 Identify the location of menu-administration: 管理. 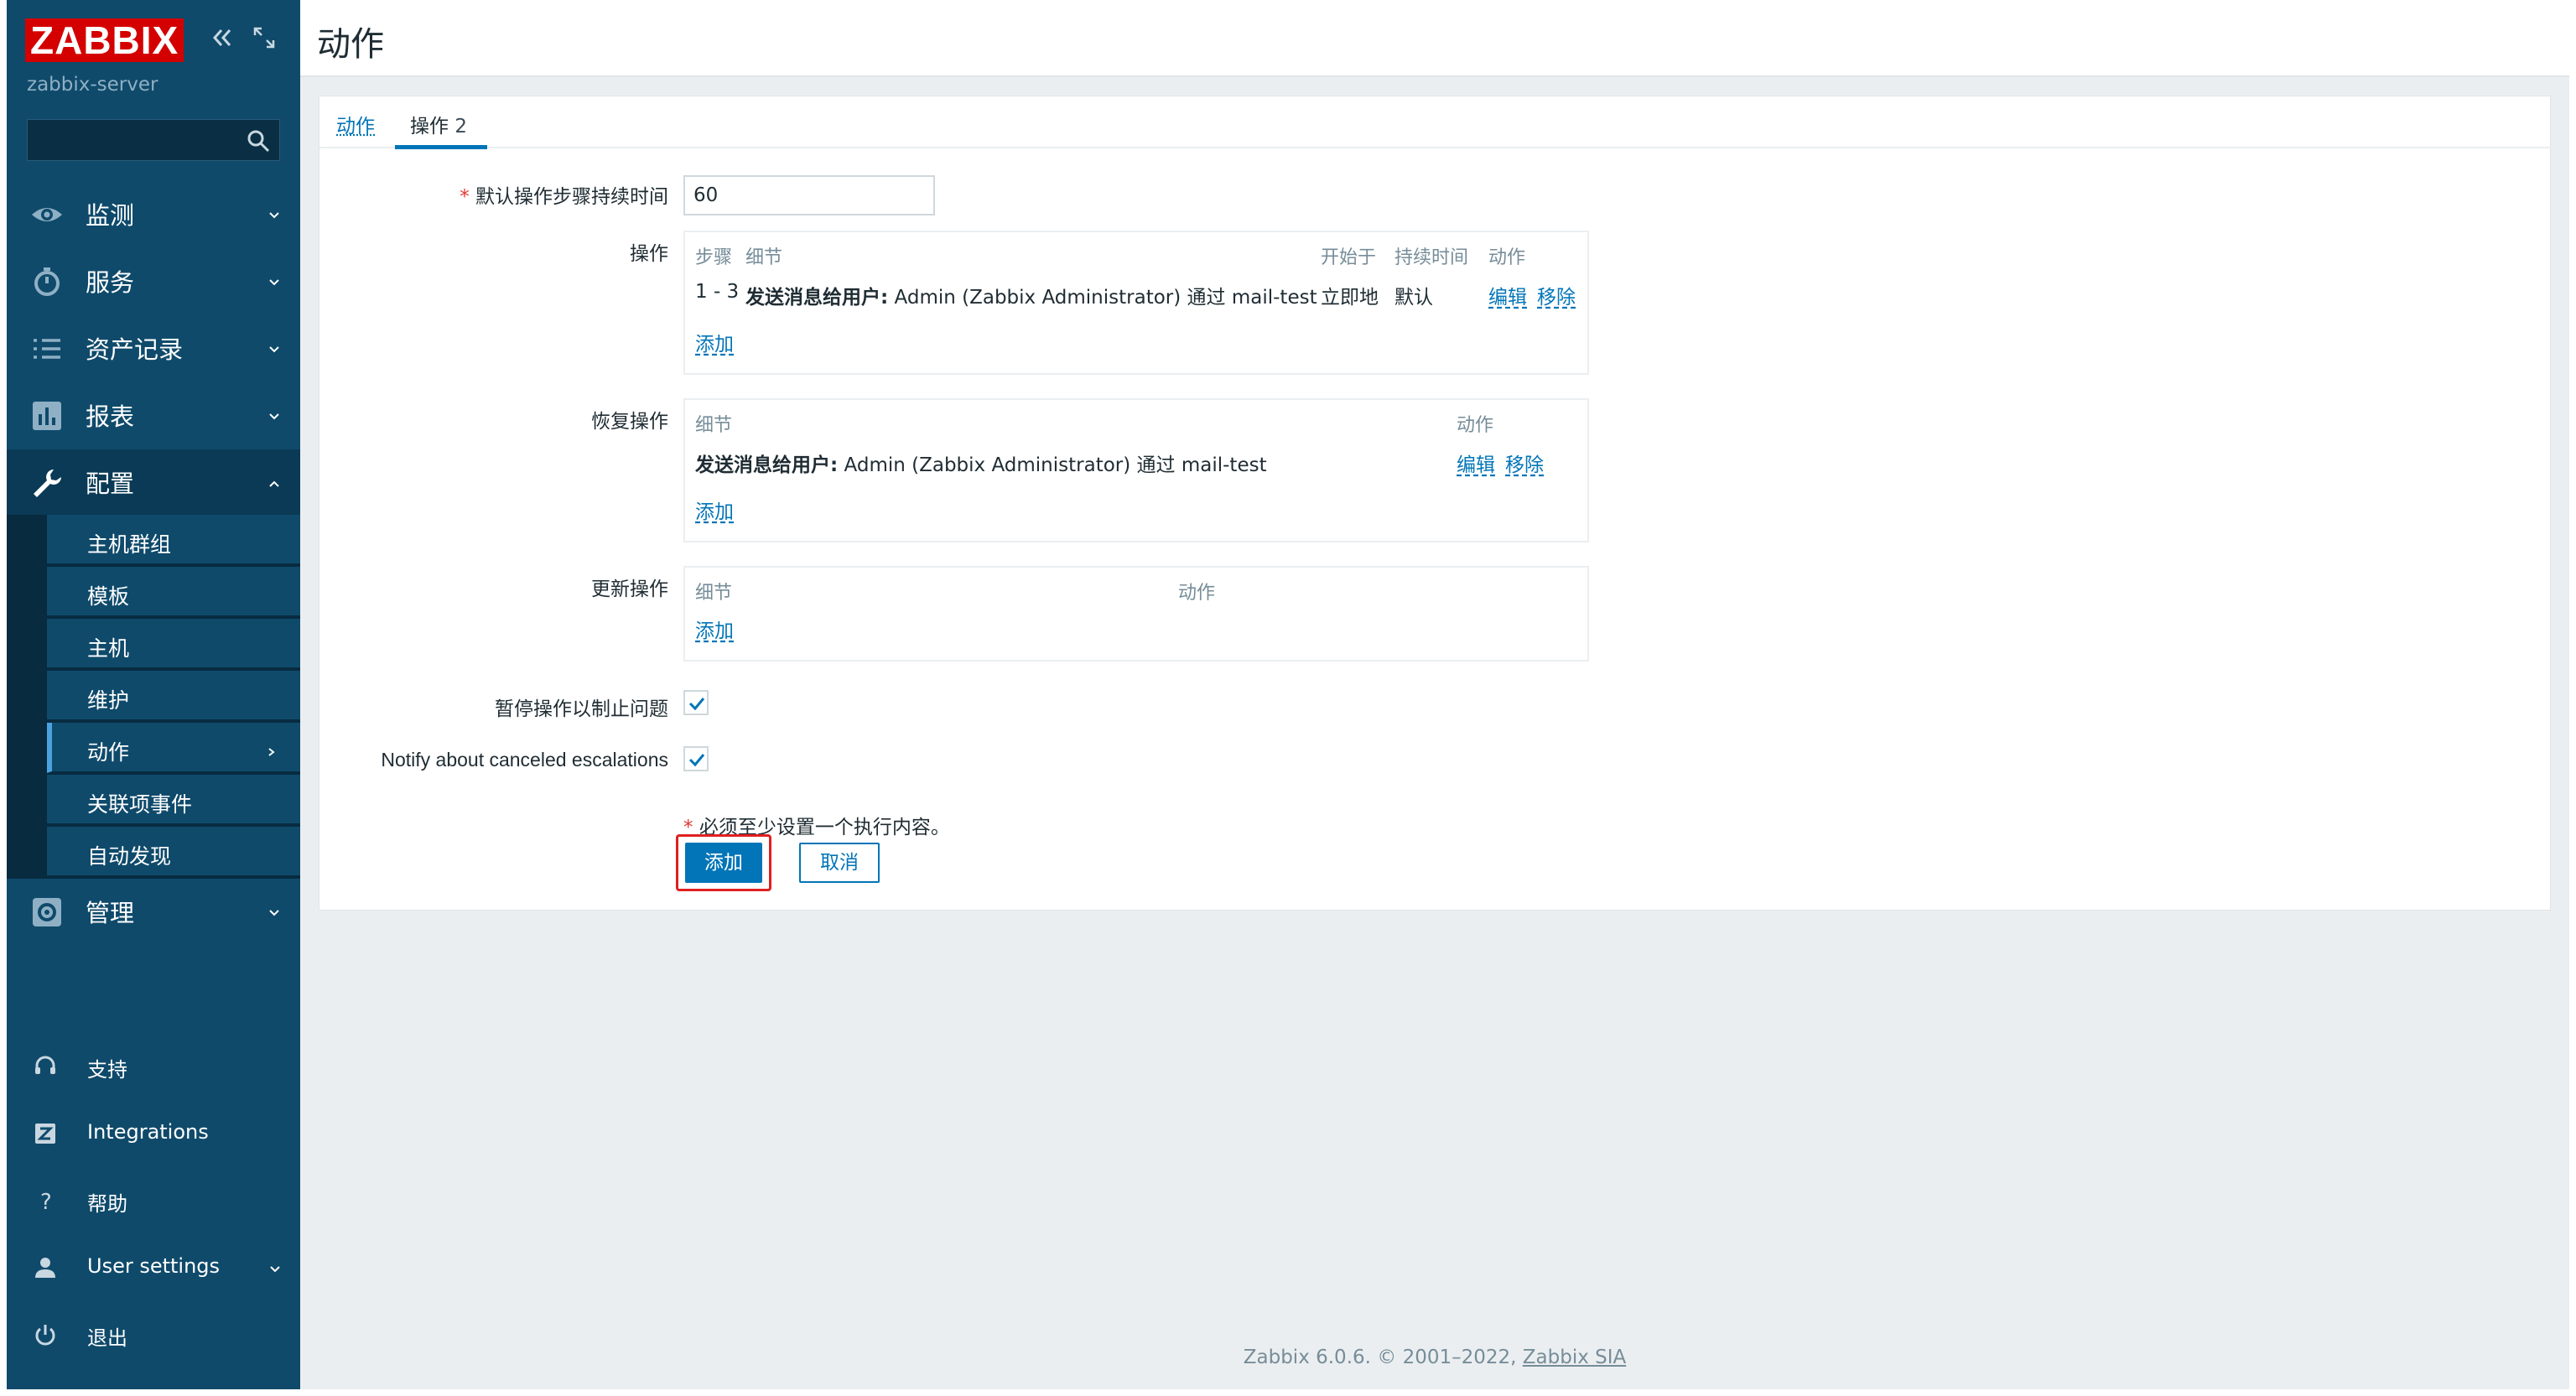
(153, 911).